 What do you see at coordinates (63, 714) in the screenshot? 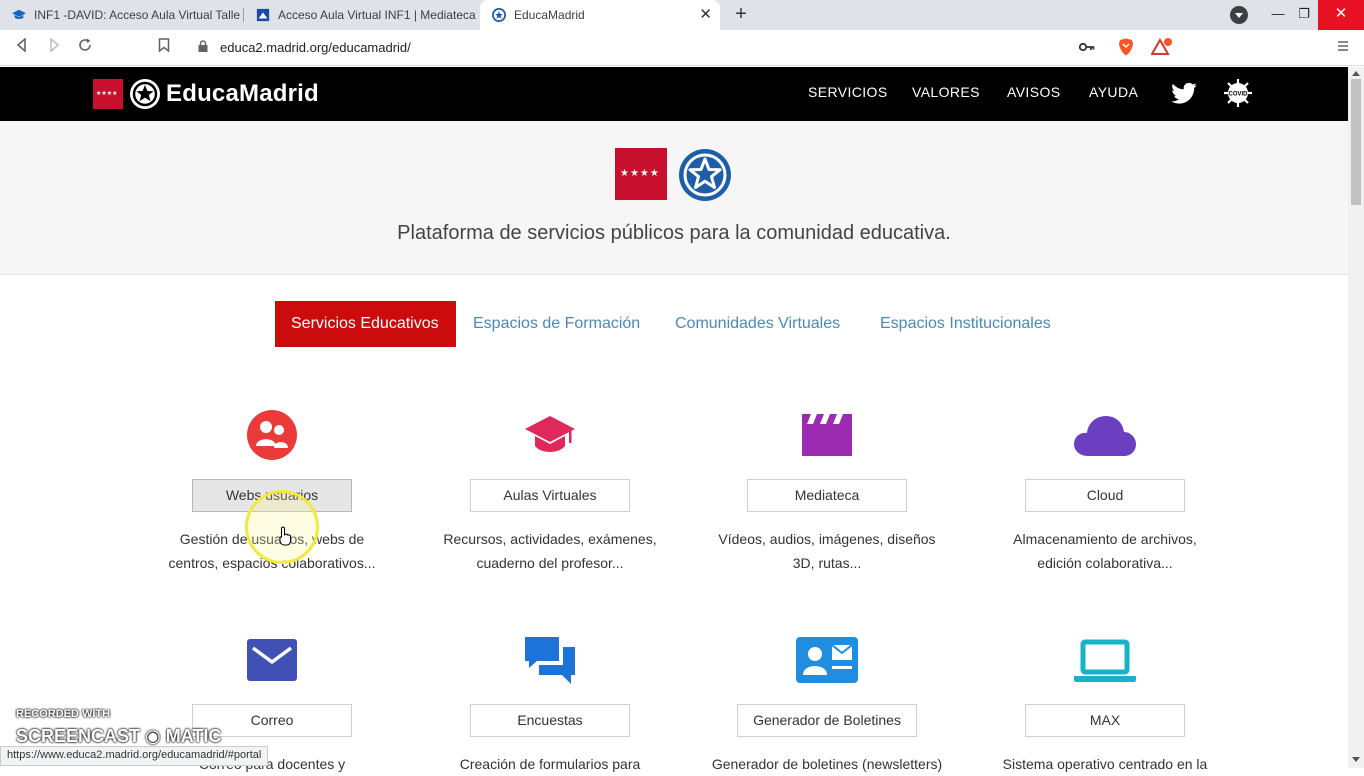
I see `watermark-line1: RECORDED WITH` at bounding box center [63, 714].